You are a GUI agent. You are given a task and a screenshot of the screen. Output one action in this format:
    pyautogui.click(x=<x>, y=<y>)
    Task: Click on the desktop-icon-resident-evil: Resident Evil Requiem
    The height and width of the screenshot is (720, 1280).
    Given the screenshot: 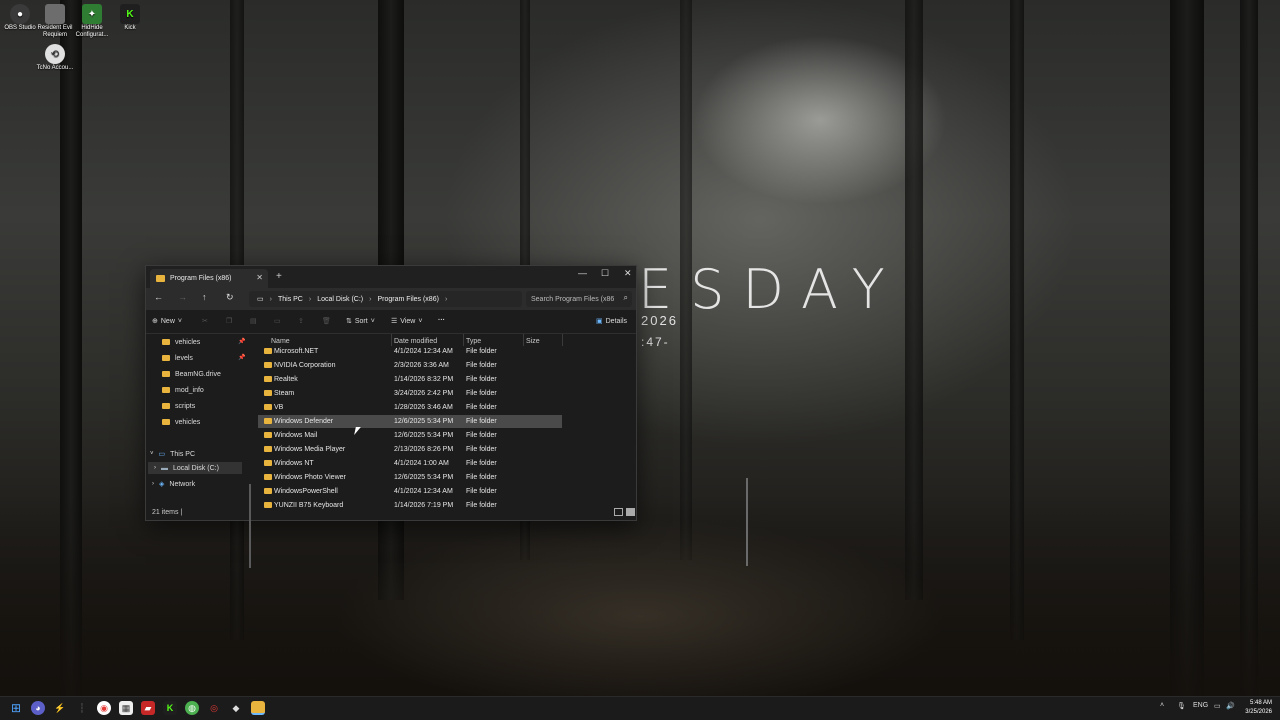 What is the action you would take?
    pyautogui.click(x=55, y=21)
    